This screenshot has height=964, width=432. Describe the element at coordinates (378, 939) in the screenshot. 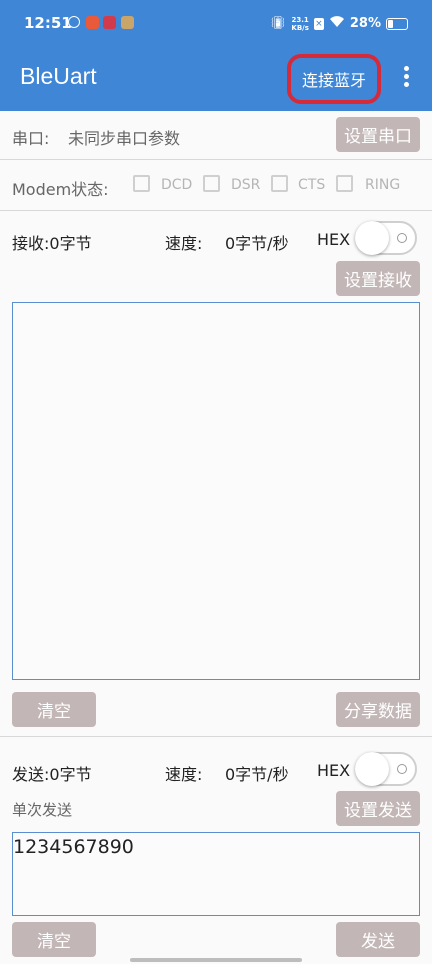

I see `send-button: 发送` at that location.